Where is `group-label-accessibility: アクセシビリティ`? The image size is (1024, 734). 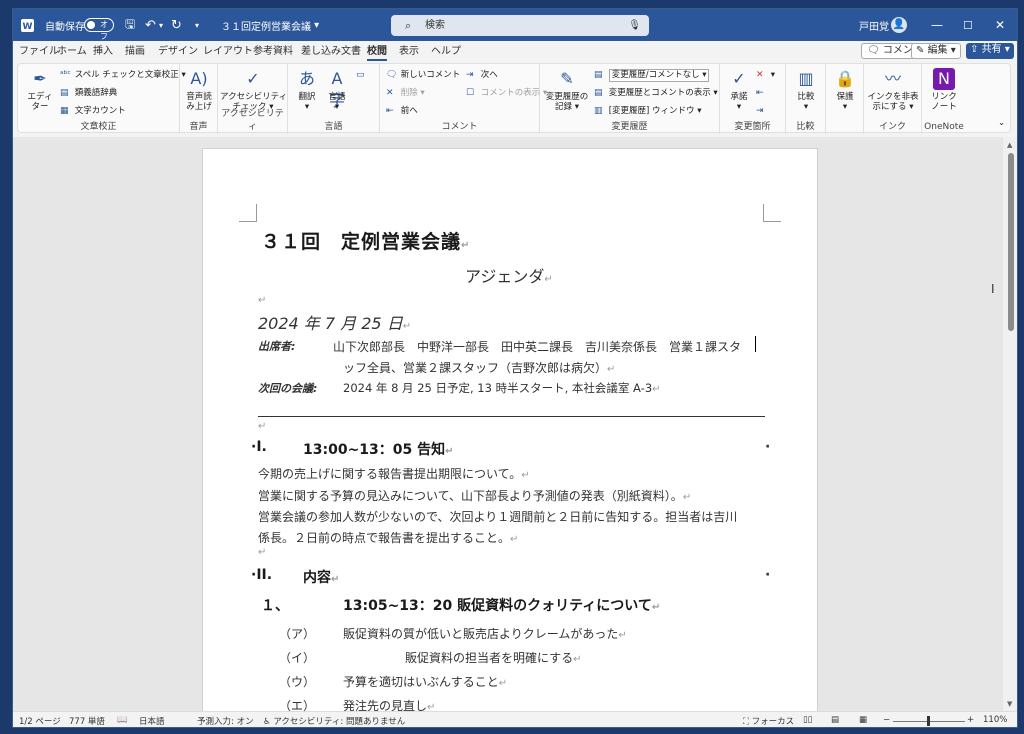 group-label-accessibility: アクセシビリティ is located at coordinates (252, 120).